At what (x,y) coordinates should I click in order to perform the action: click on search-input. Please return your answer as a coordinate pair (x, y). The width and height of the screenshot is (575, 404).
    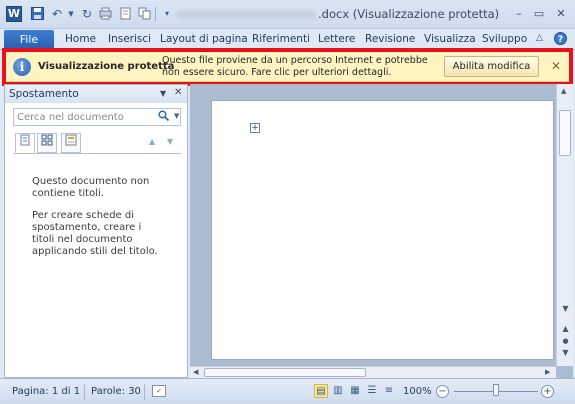
    Looking at the image, I should click on (82, 117).